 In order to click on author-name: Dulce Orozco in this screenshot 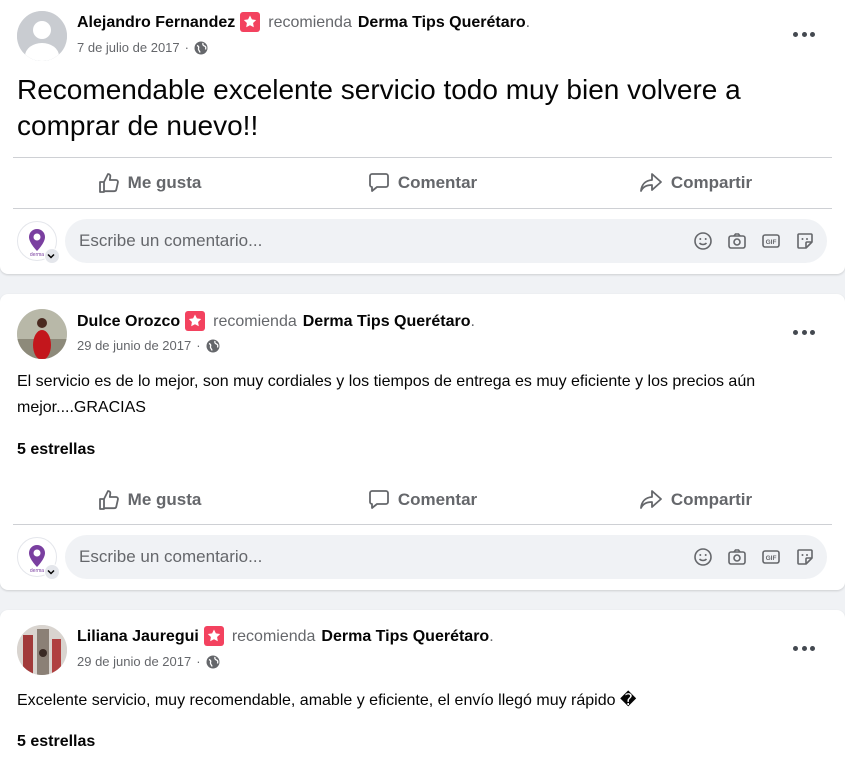, I will do `click(128, 322)`.